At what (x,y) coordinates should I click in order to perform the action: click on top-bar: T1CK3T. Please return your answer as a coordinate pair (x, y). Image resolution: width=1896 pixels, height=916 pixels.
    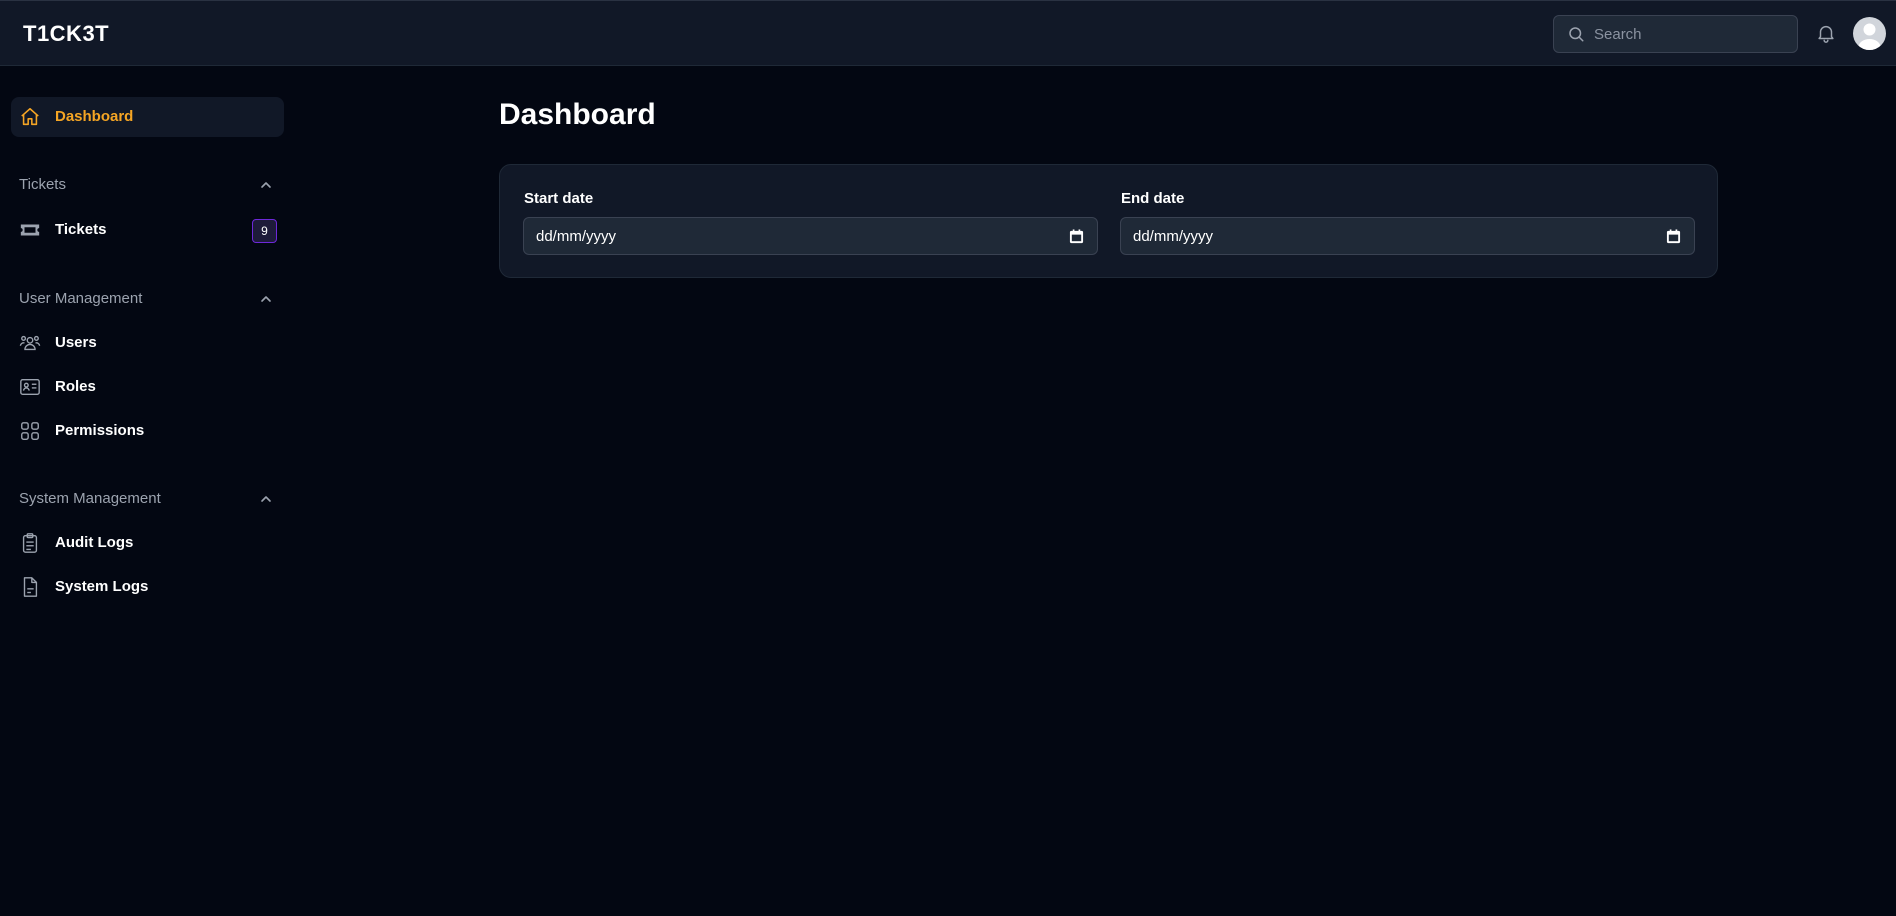
    Looking at the image, I should click on (948, 33).